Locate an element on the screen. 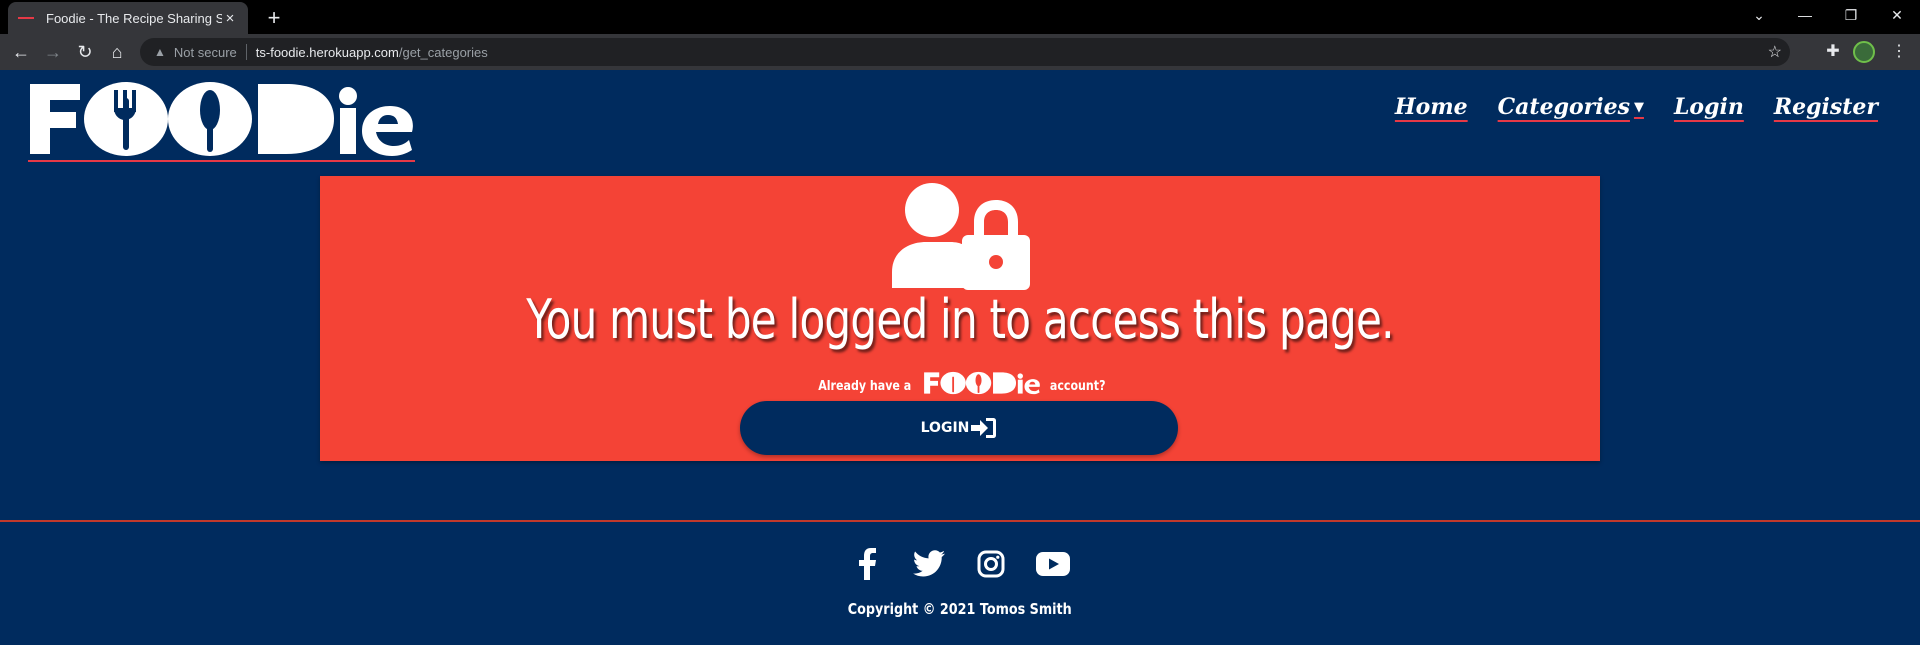  nav-home: Home is located at coordinates (1431, 107).